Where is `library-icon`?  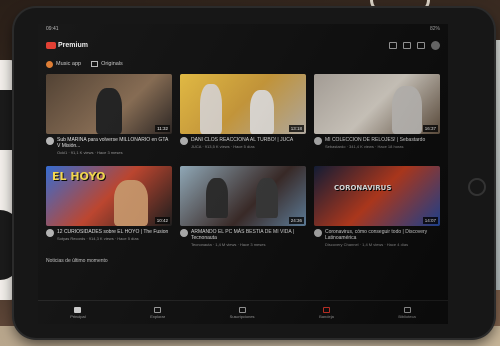
library-icon is located at coordinates (407, 309).